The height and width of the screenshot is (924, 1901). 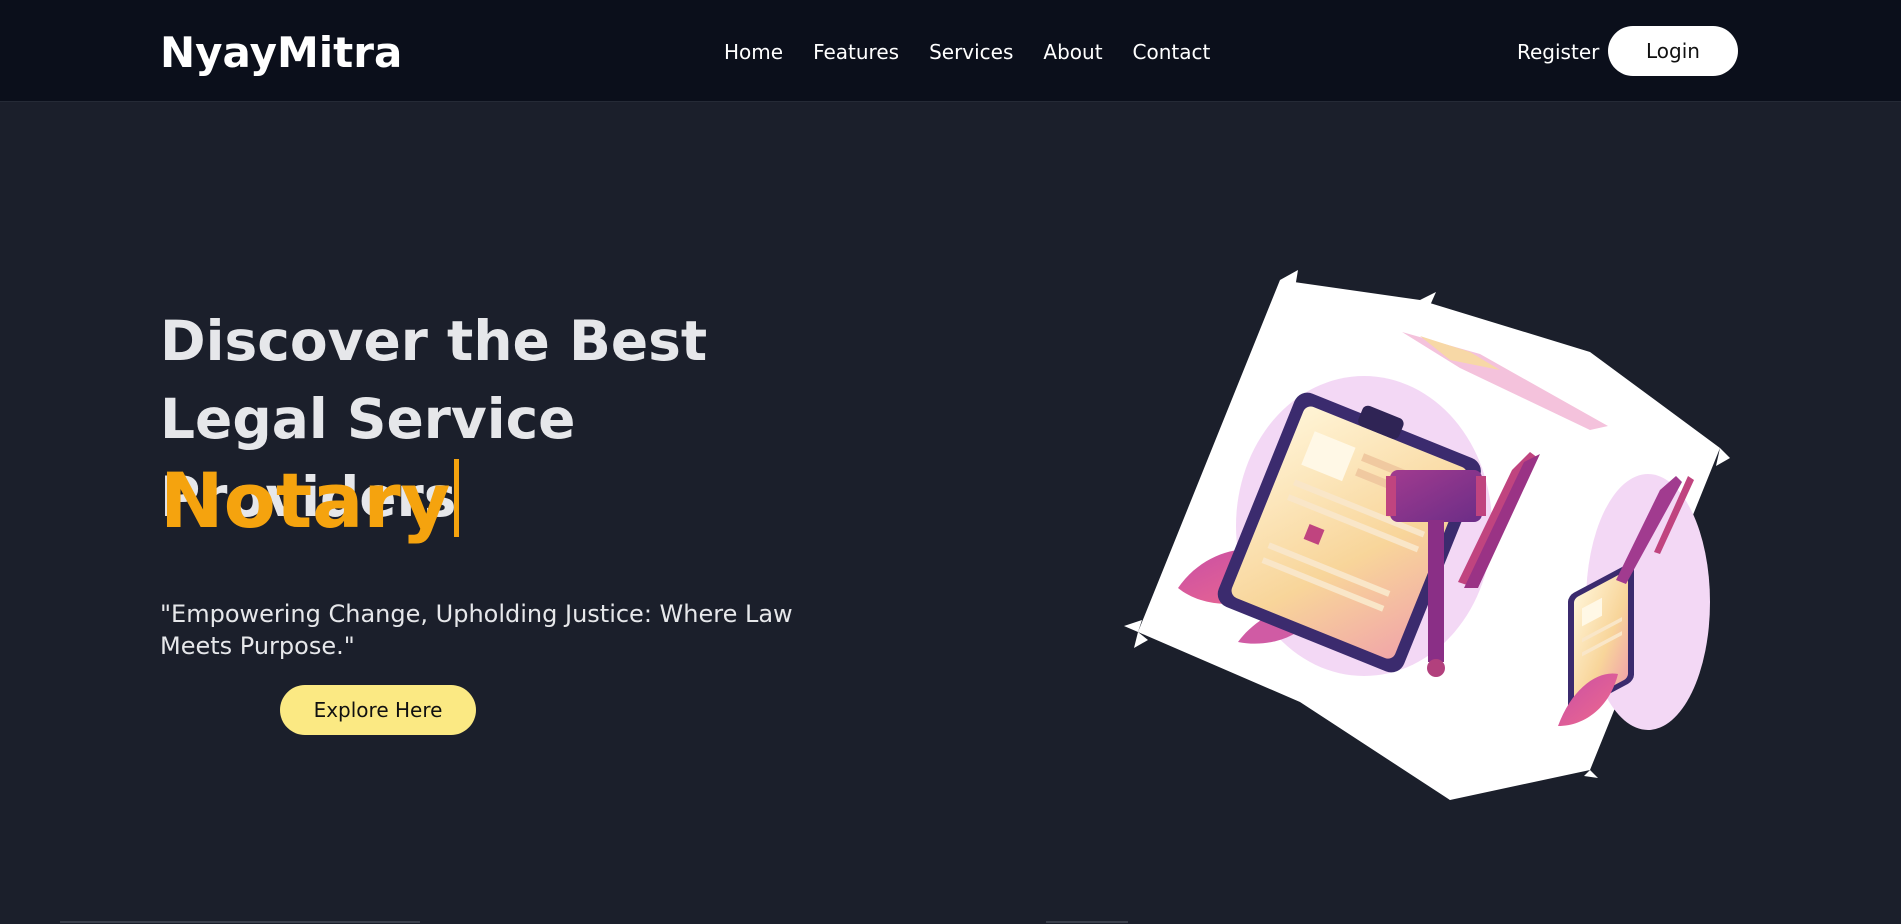 What do you see at coordinates (856, 52) in the screenshot?
I see `nav-features: Features` at bounding box center [856, 52].